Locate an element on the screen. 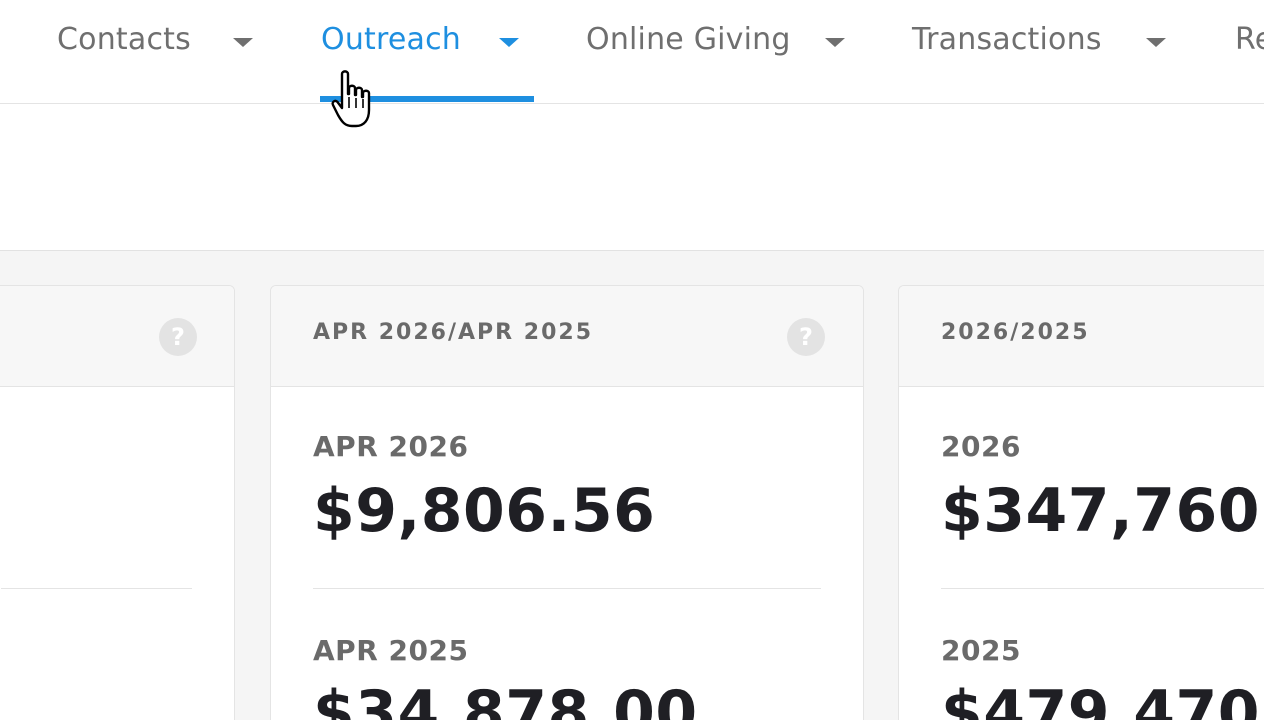 The image size is (1264, 720). nav-label: Re is located at coordinates (1249, 39).